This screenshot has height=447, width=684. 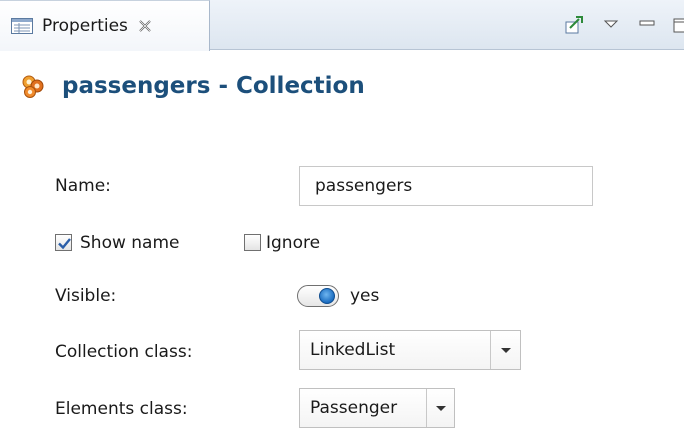 I want to click on name-field: passengers, so click(x=446, y=186).